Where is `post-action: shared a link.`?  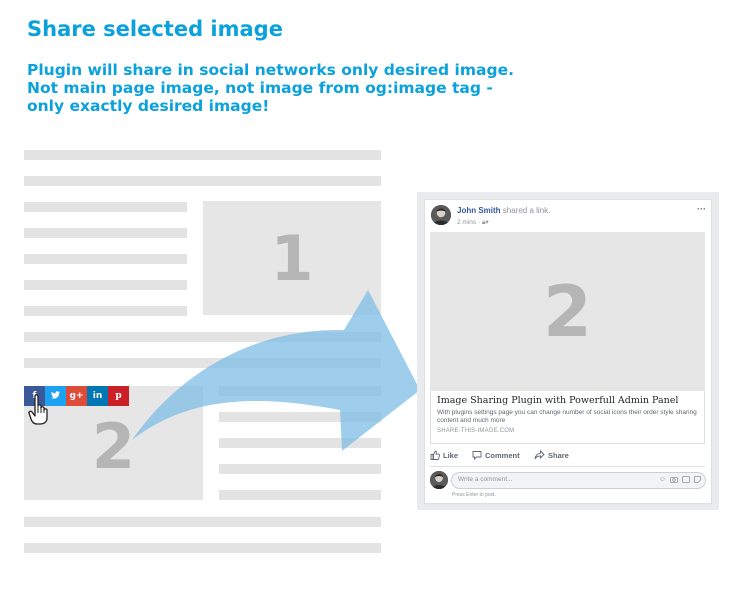
post-action: shared a link. is located at coordinates (525, 210).